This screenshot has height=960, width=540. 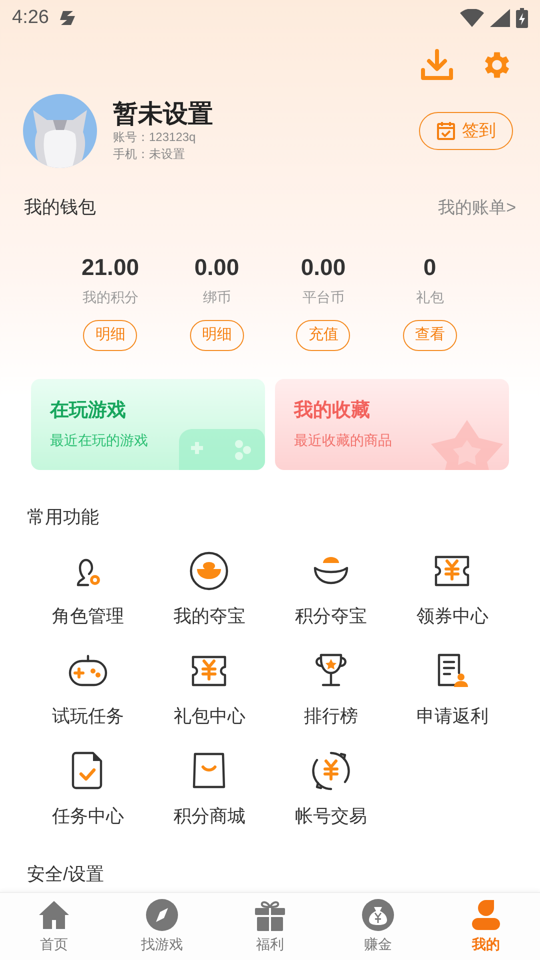 What do you see at coordinates (99, 440) in the screenshot?
I see `card-subtitle: 最近在玩的游戏` at bounding box center [99, 440].